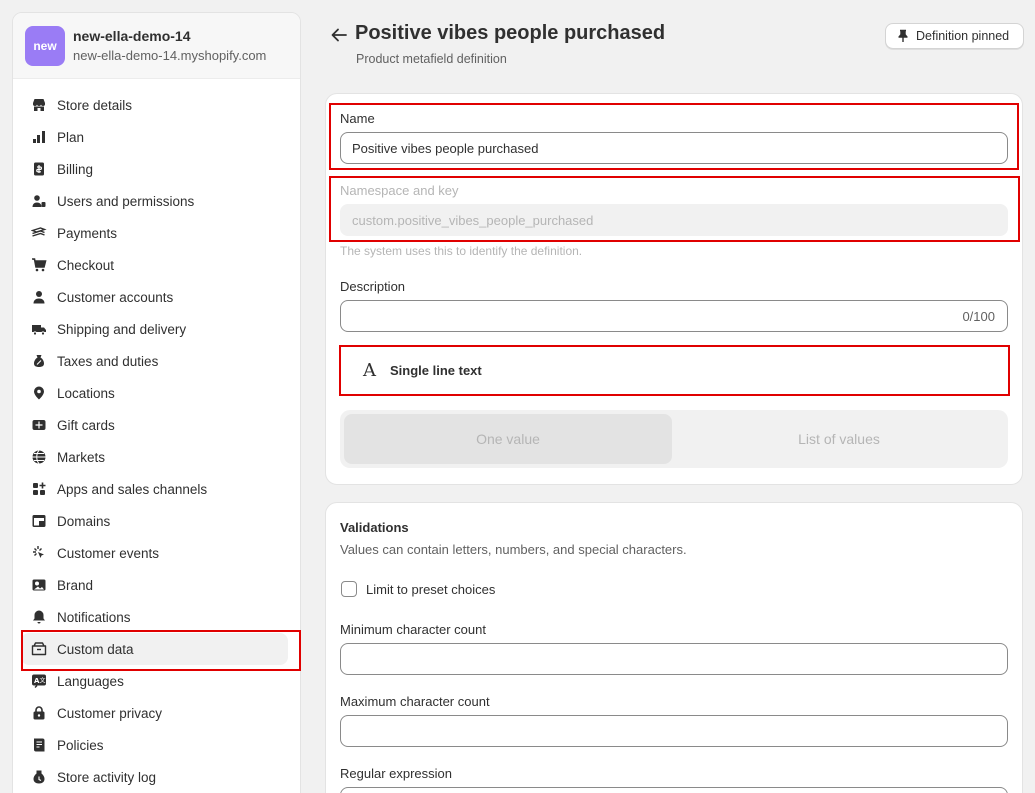 The image size is (1035, 793). Describe the element at coordinates (122, 329) in the screenshot. I see `sidebar-item-label: Shipping and delivery` at that location.